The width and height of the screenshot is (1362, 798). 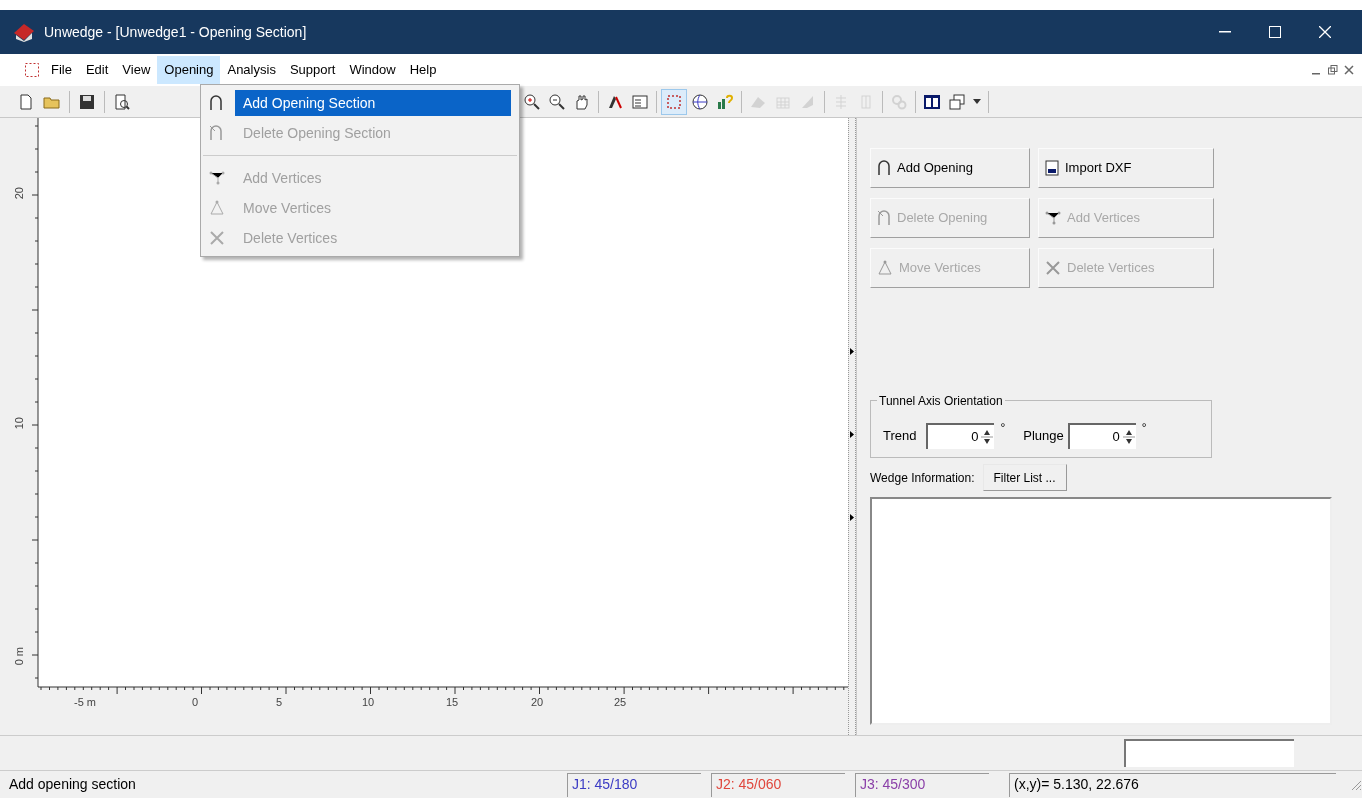 What do you see at coordinates (72, 784) in the screenshot?
I see `status-message: Add opening section` at bounding box center [72, 784].